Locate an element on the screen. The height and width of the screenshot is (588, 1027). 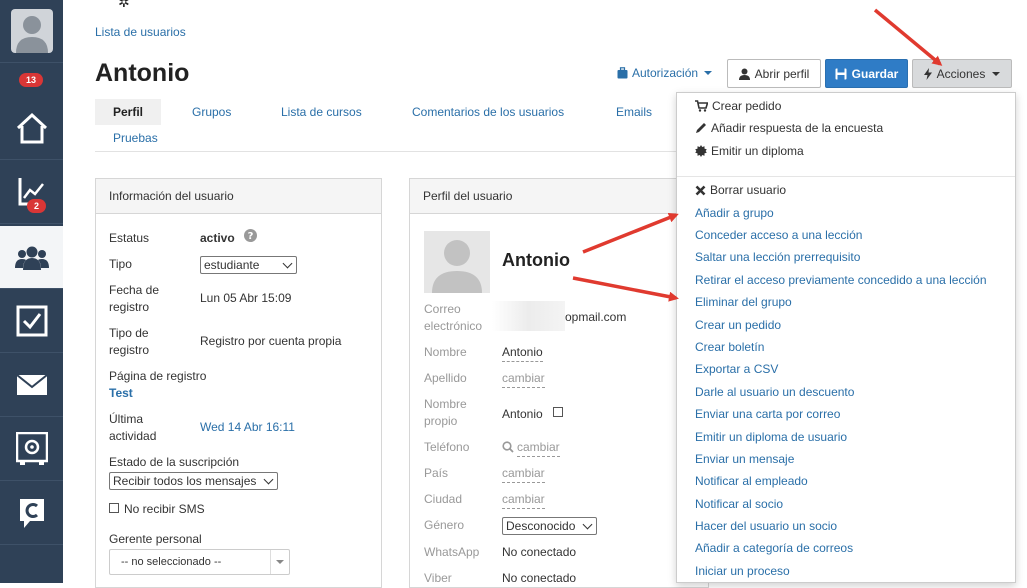
own-name-checkbox is located at coordinates (558, 412).